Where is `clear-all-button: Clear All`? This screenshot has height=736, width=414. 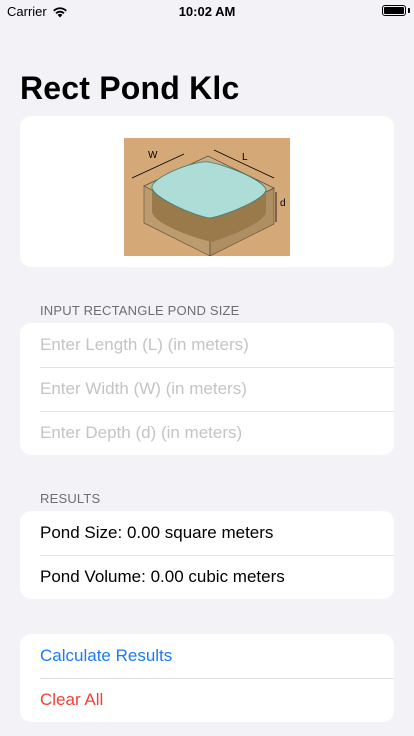 clear-all-button: Clear All is located at coordinates (207, 700).